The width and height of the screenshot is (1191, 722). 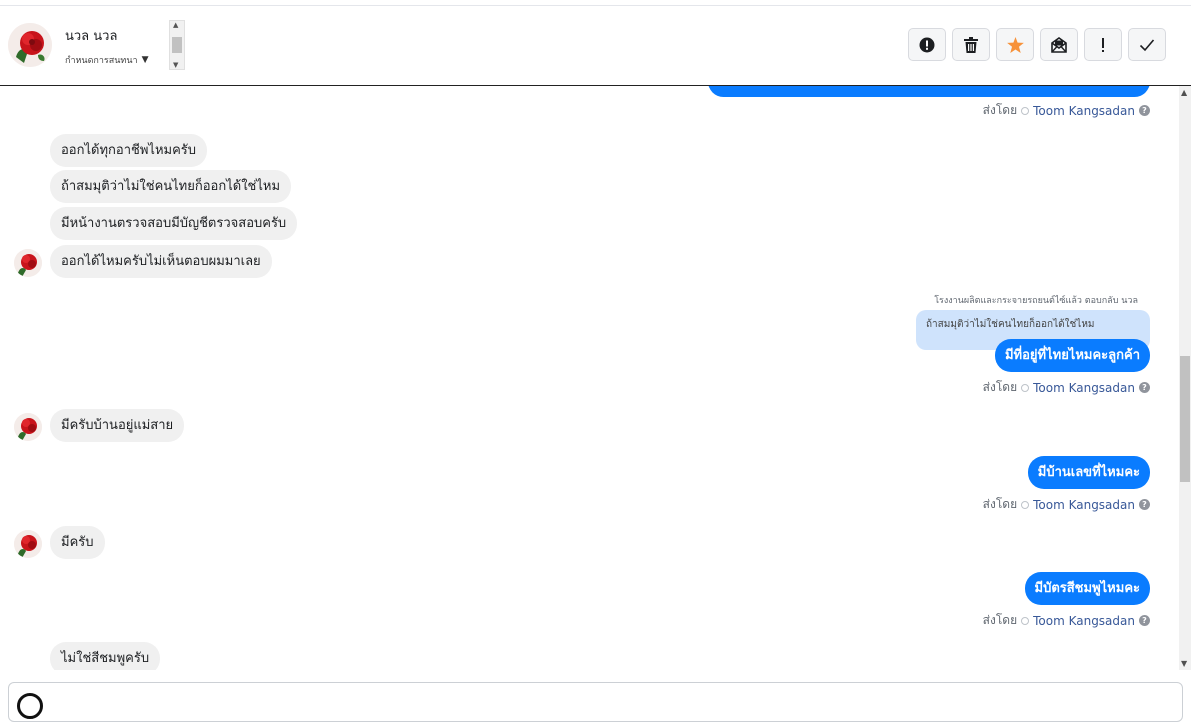 What do you see at coordinates (145, 60) in the screenshot?
I see `caret-down-icon: ▼` at bounding box center [145, 60].